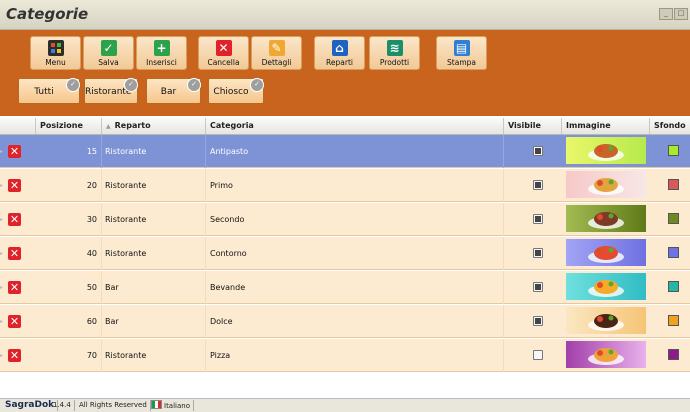 The height and width of the screenshot is (412, 690). I want to click on filter-ristorante-label: Ristorante, so click(108, 92).